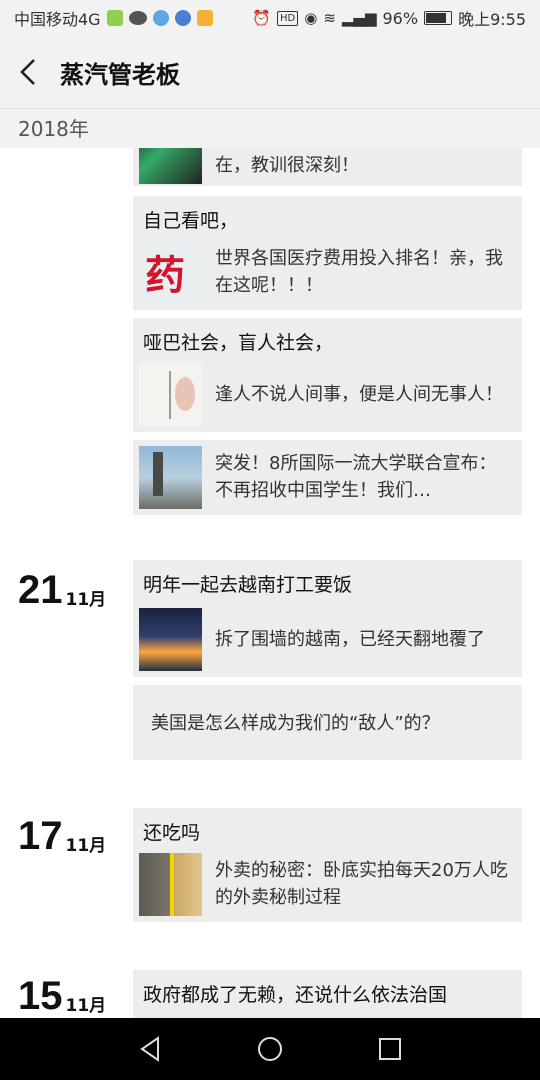 This screenshot has width=540, height=1080. Describe the element at coordinates (295, 995) in the screenshot. I see `post-text: 政府都成了无赖，还说什么依法治国` at that location.